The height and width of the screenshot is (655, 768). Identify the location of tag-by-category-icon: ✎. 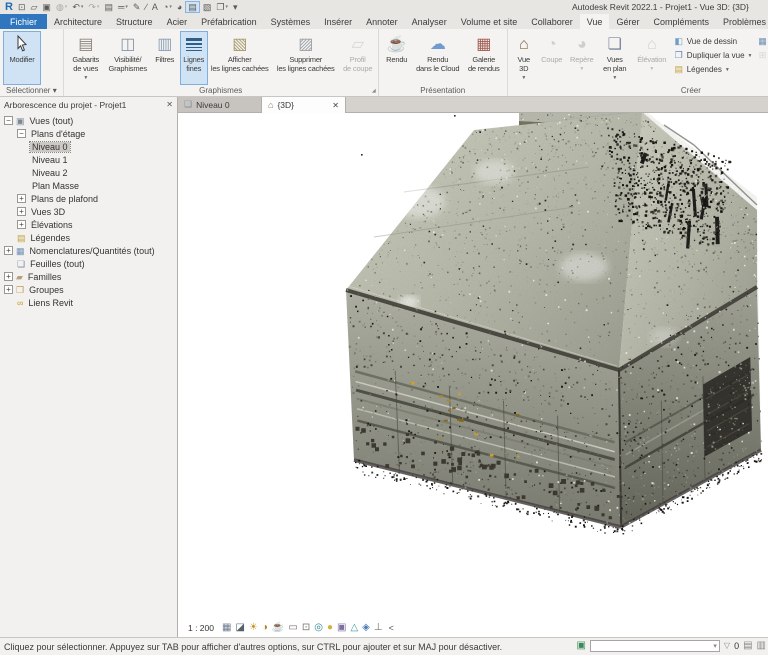
(137, 7).